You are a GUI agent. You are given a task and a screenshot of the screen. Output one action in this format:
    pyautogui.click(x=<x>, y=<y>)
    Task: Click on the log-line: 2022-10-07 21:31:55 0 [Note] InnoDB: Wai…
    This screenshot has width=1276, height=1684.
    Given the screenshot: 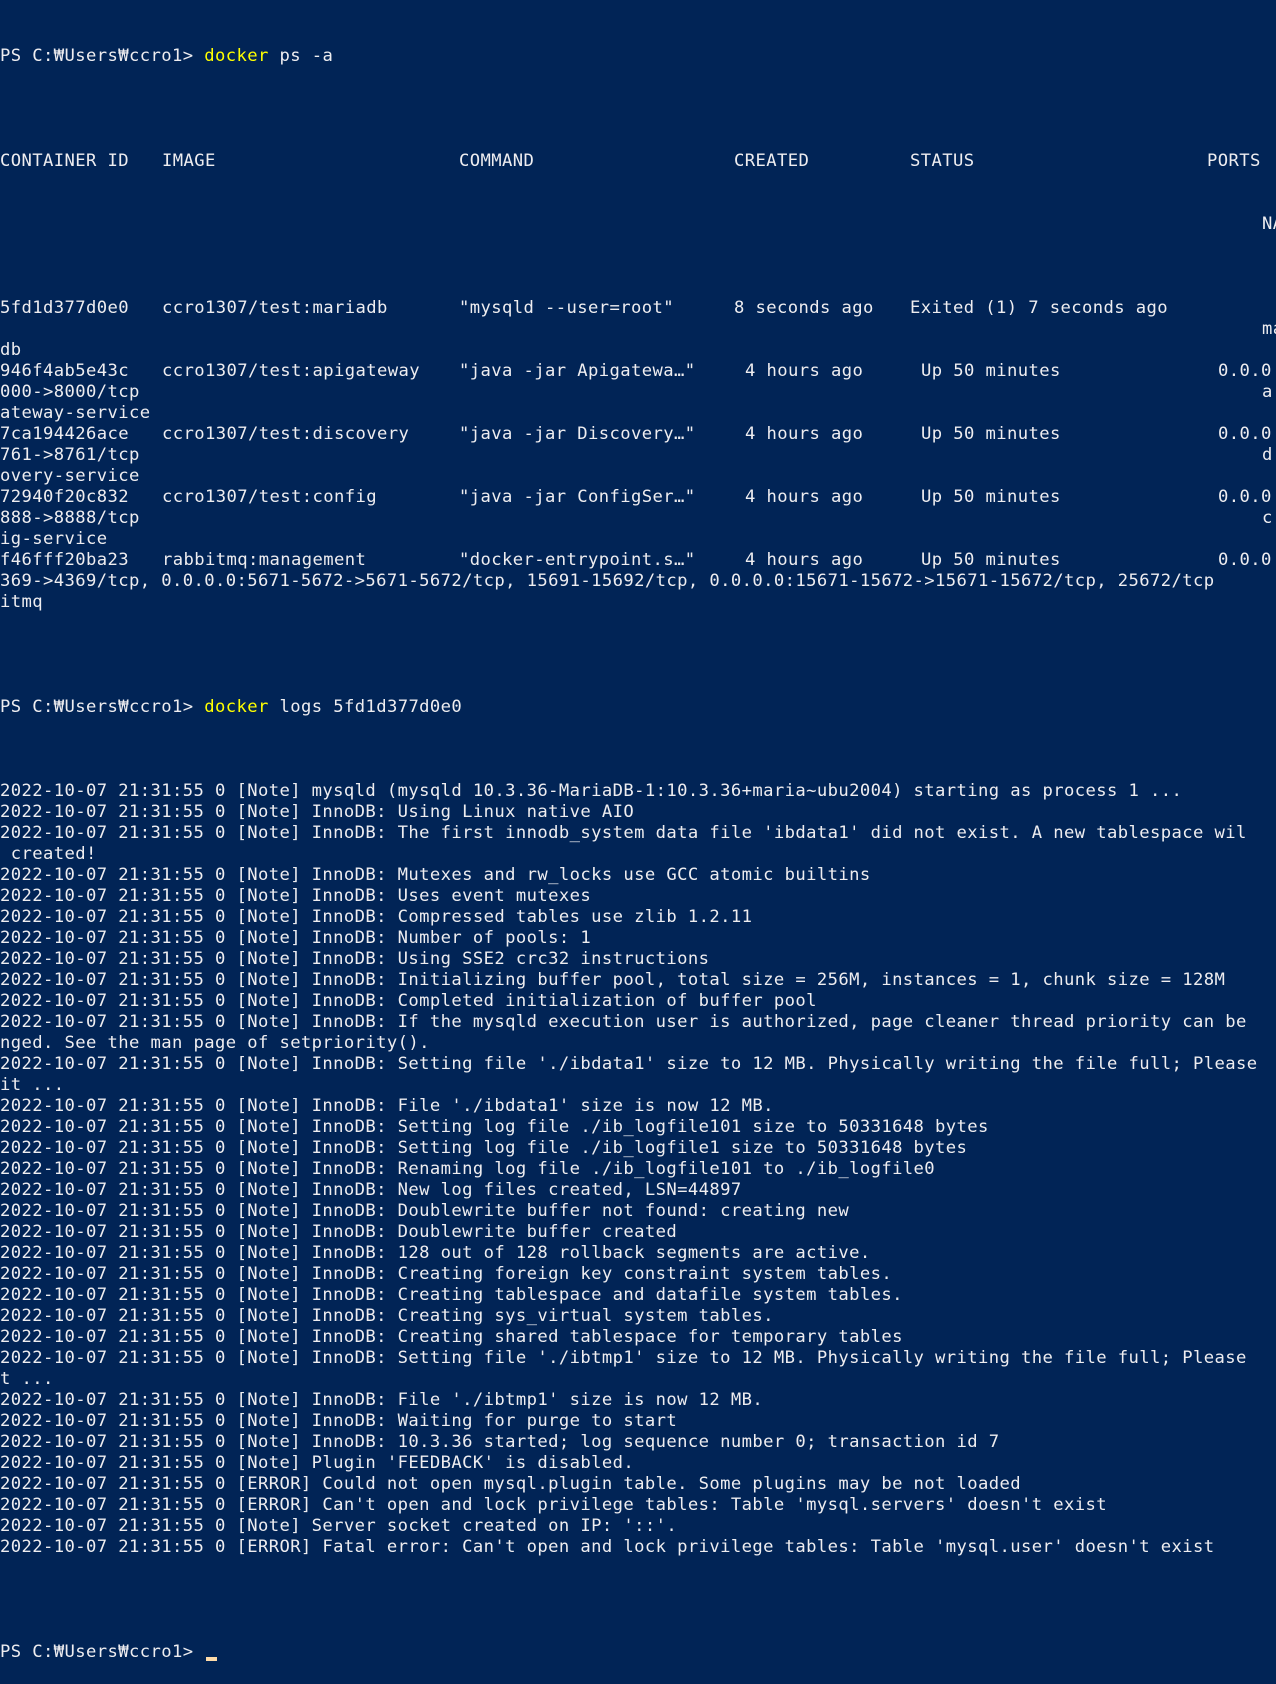 What is the action you would take?
    pyautogui.click(x=339, y=1421)
    